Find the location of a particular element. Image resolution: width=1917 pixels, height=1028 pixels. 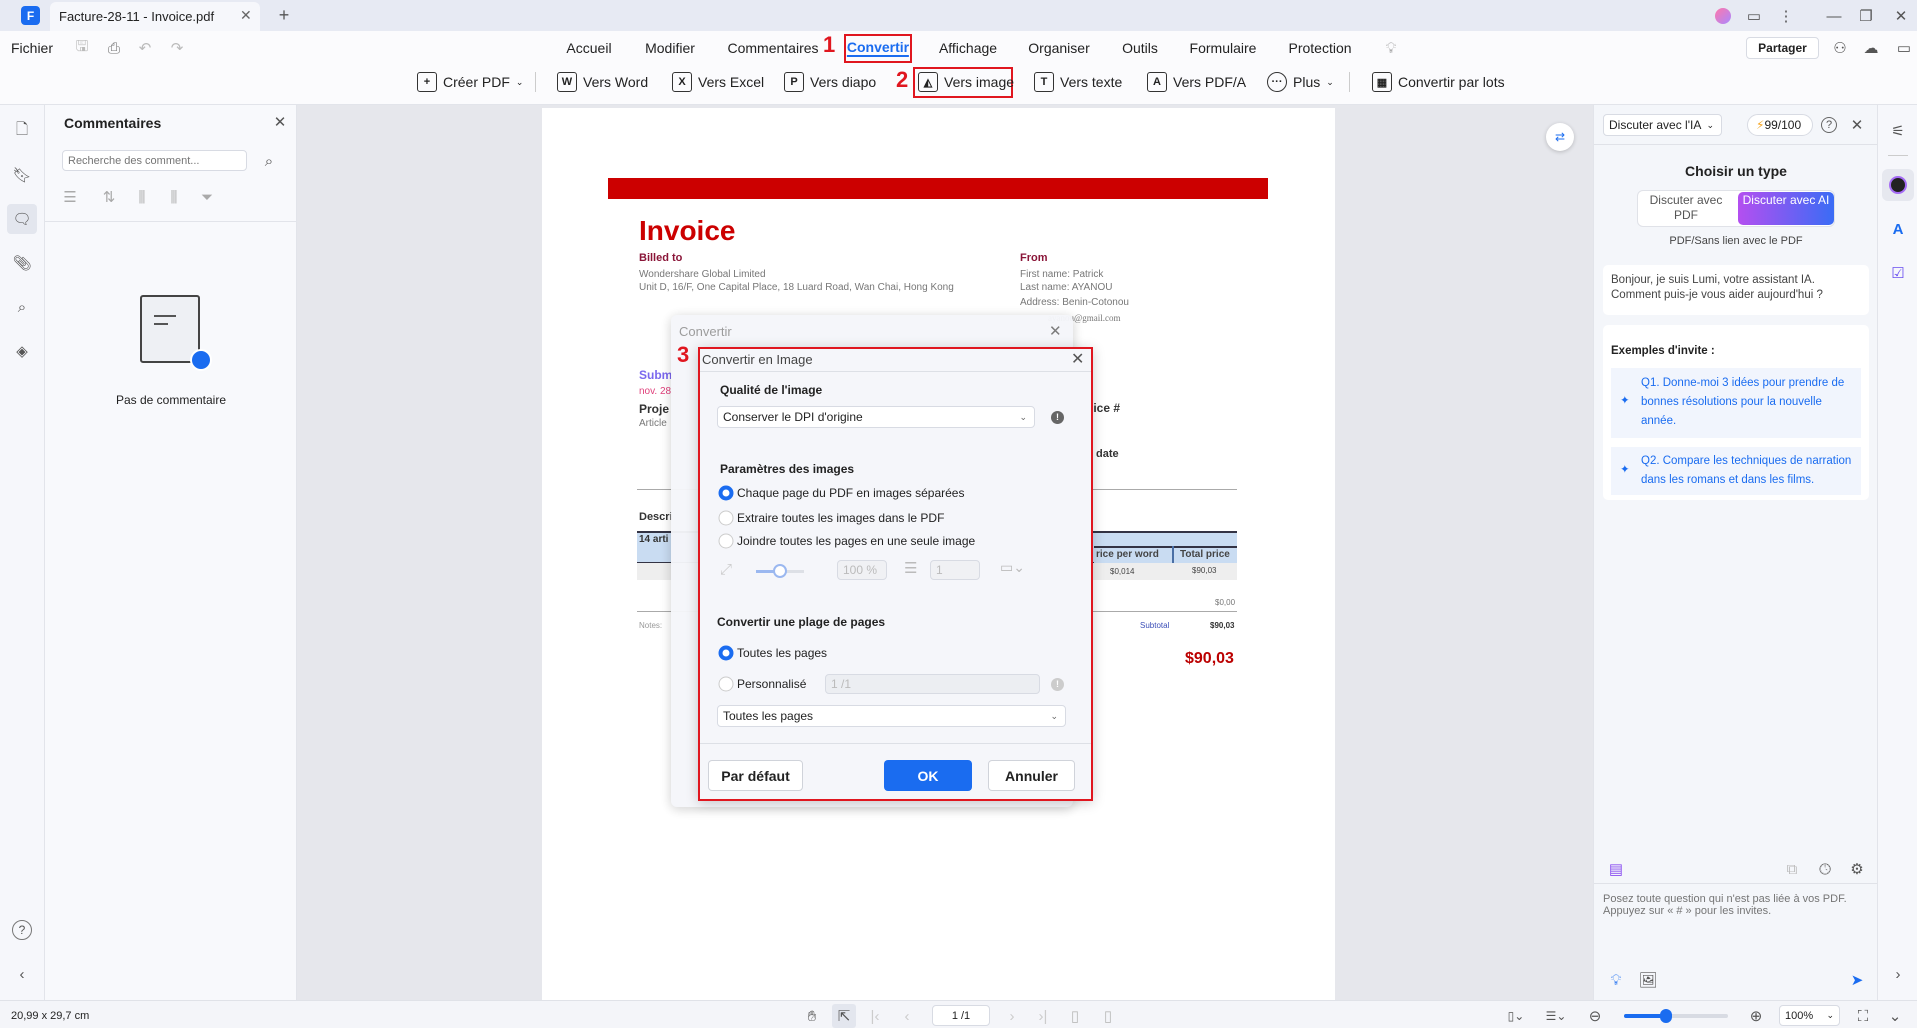

to-slides-button: P Vers diapo is located at coordinates (830, 82).